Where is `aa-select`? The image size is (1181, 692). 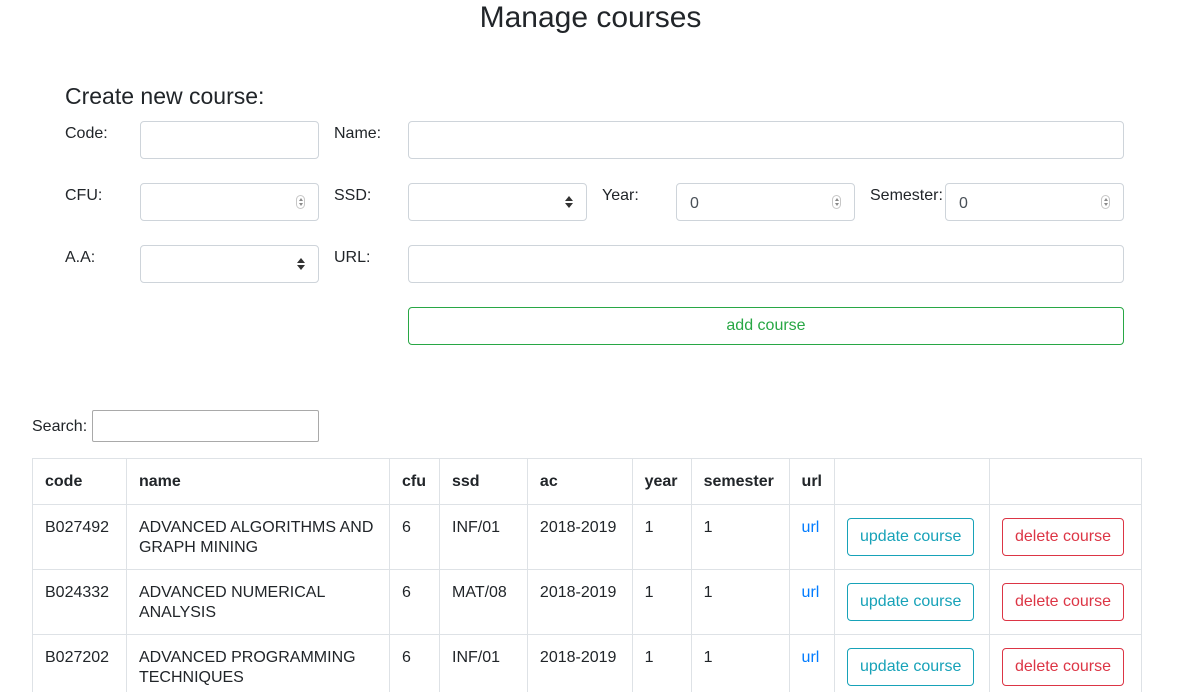 aa-select is located at coordinates (229, 264).